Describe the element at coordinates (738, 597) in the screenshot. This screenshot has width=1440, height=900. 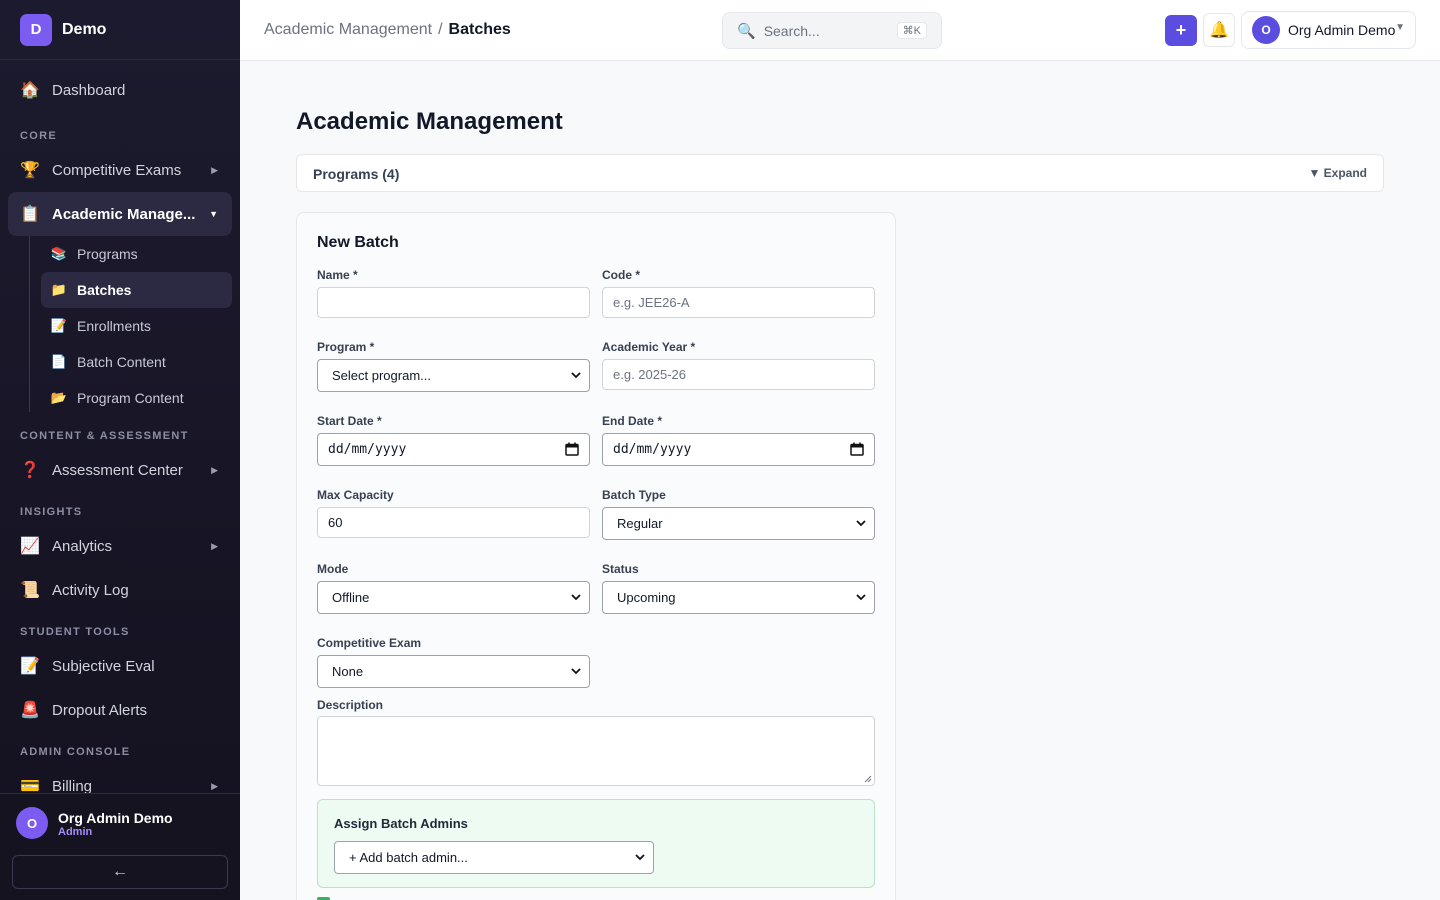
I see `status-select: Upcoming` at that location.